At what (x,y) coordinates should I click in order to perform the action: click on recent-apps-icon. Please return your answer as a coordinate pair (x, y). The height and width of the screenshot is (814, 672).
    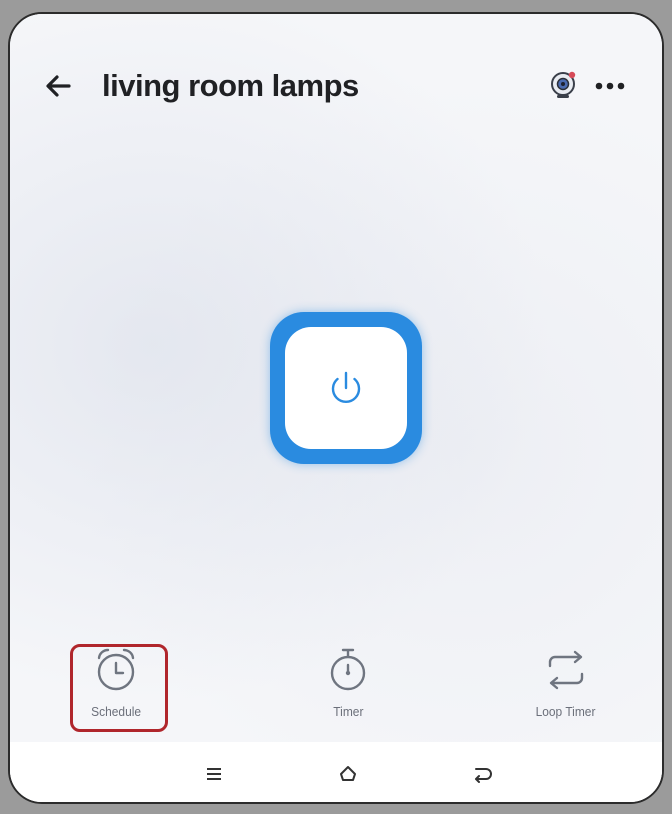
    Looking at the image, I should click on (214, 774).